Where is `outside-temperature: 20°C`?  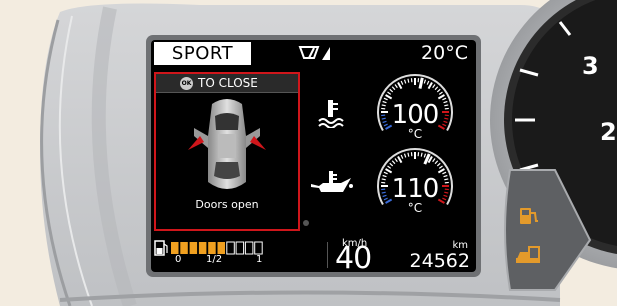 outside-temperature: 20°C is located at coordinates (444, 53).